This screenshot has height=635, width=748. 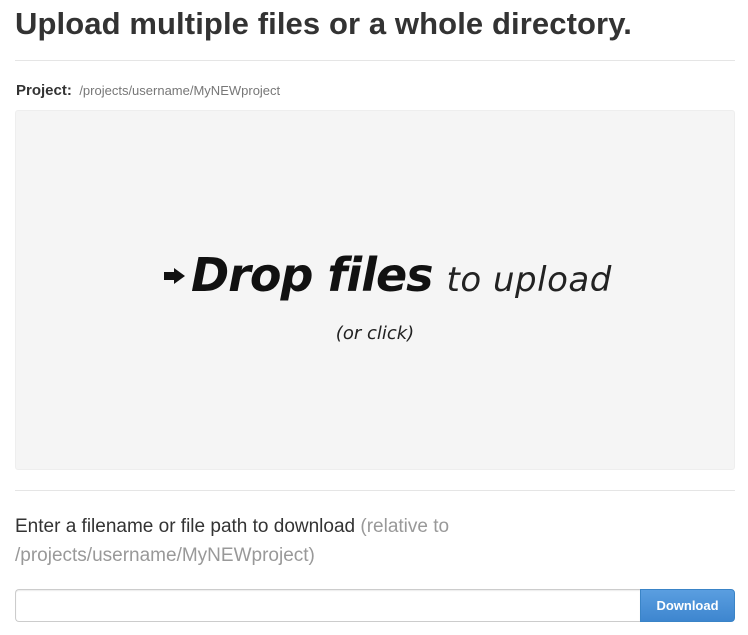 I want to click on to-upload-text: to upload, so click(x=529, y=280).